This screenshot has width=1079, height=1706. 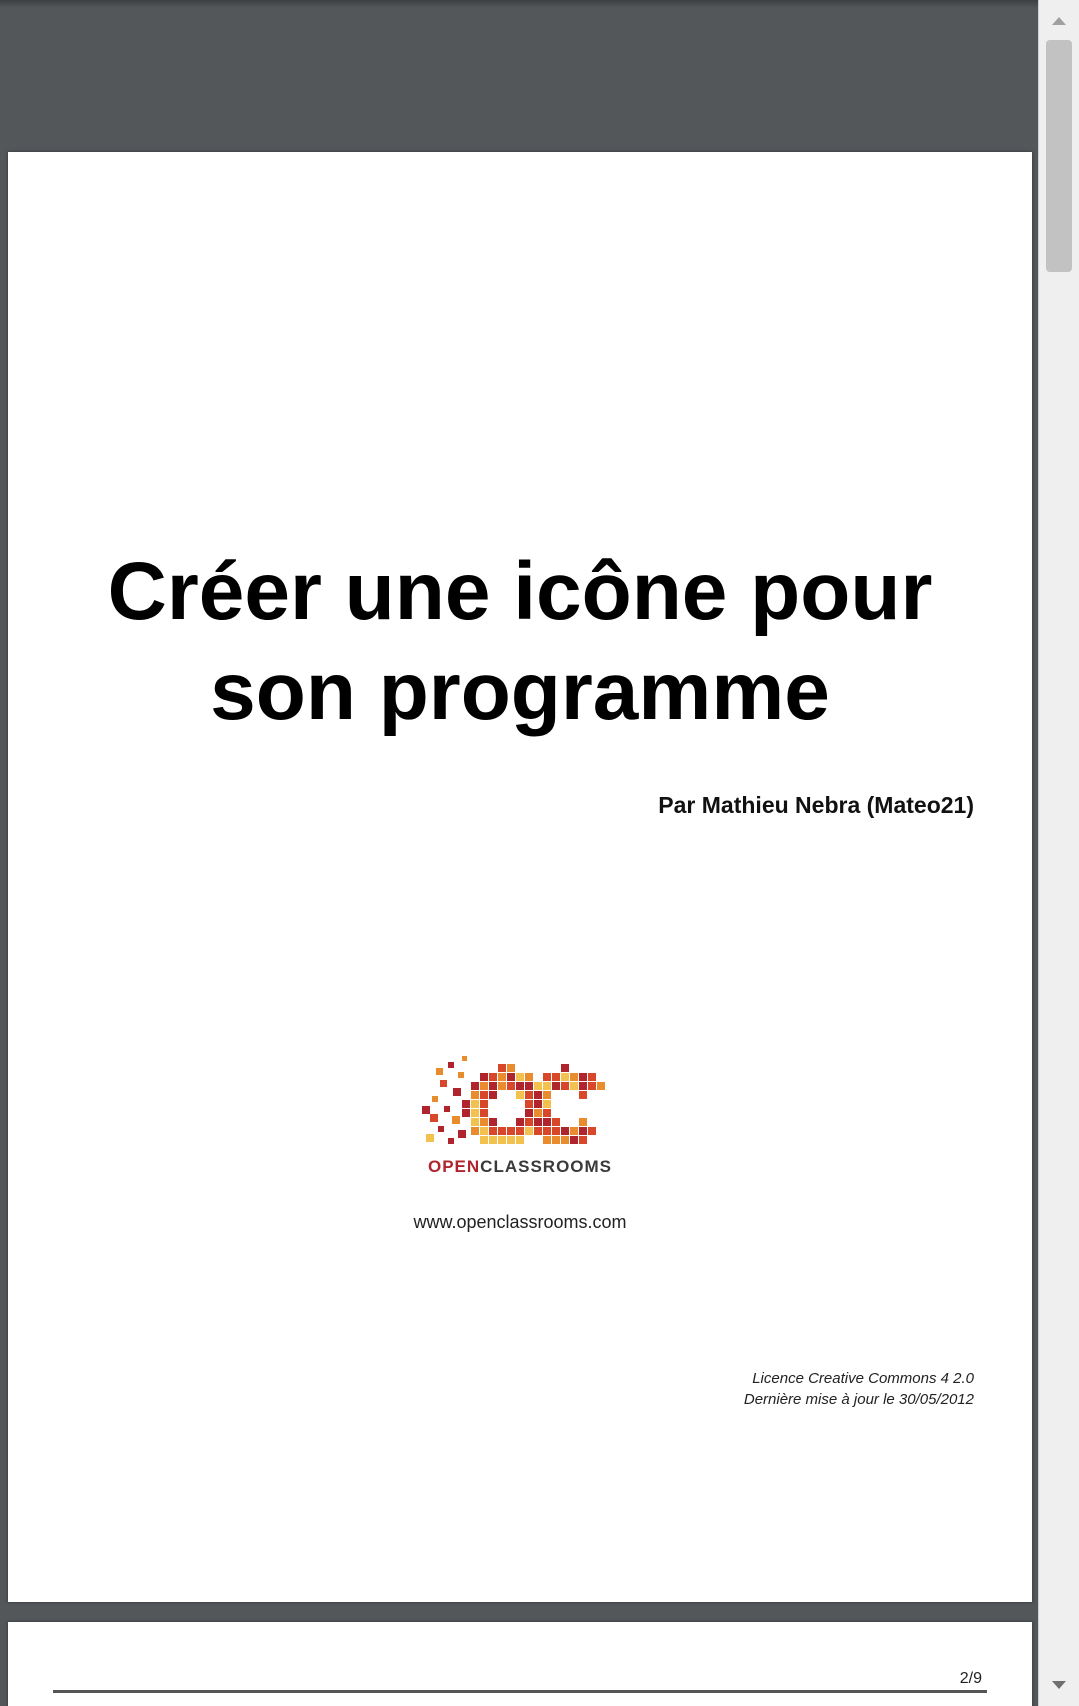 I want to click on logo-word-open: OPEN, so click(x=454, y=1166).